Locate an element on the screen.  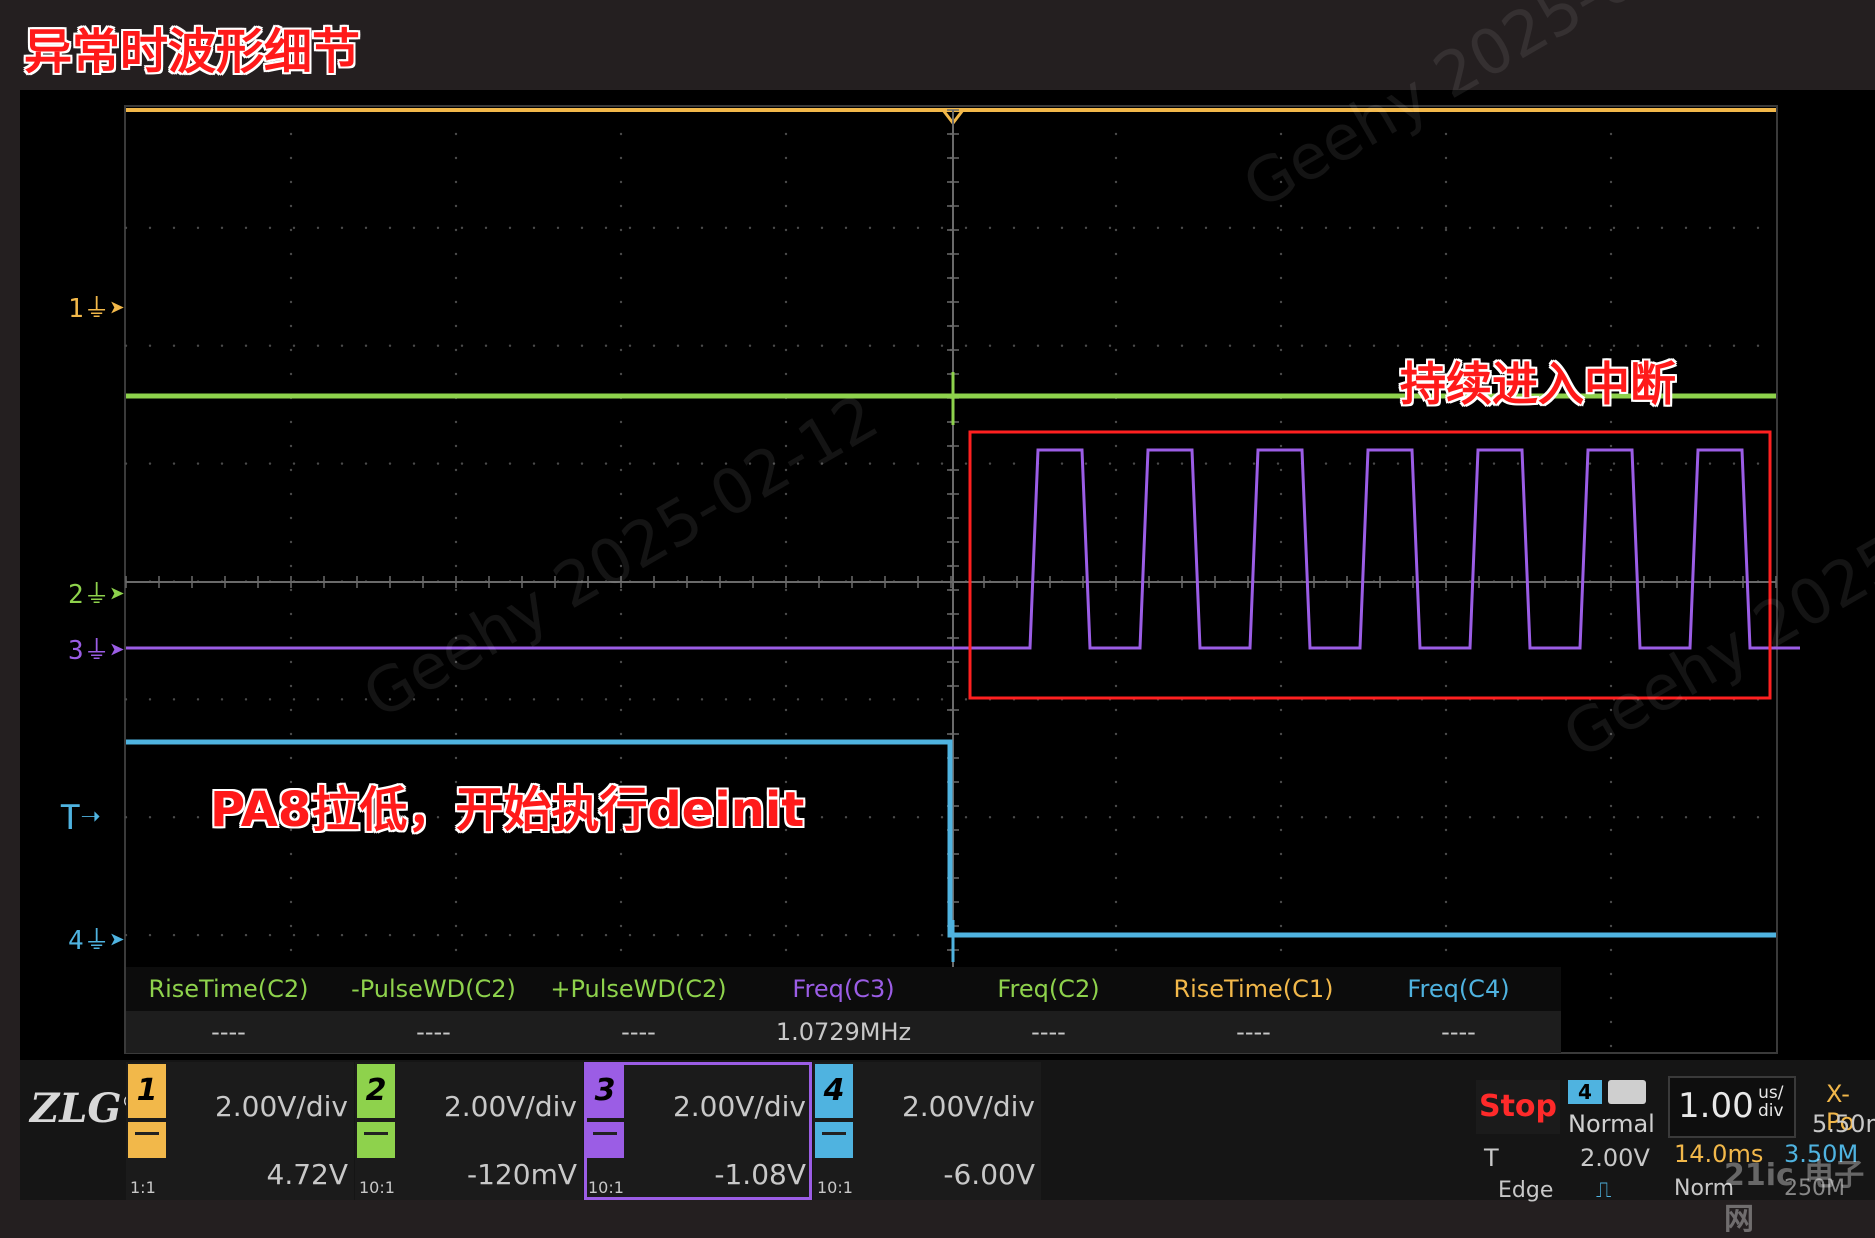
channel-offset: -1.08V is located at coordinates (760, 1174).